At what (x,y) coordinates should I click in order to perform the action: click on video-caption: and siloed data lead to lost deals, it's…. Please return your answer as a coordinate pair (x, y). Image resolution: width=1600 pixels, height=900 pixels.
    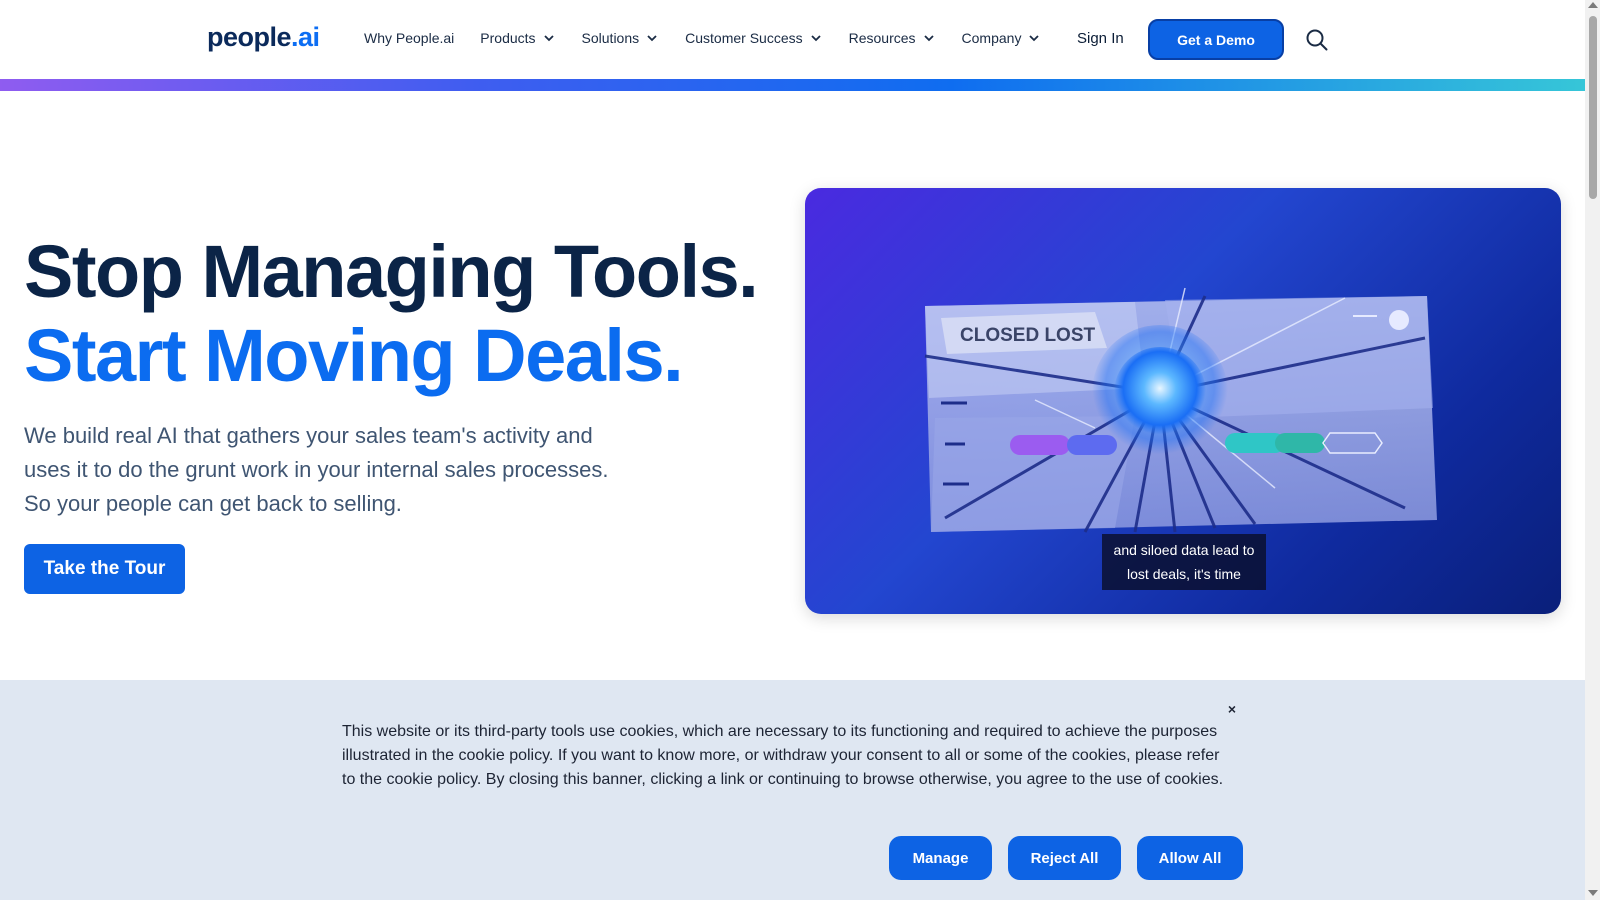
    Looking at the image, I should click on (1184, 562).